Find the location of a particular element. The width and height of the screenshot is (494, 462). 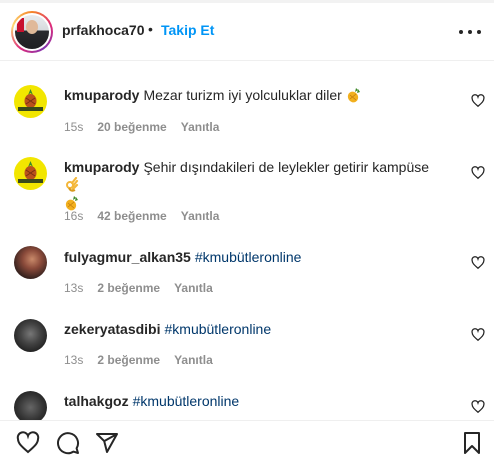

comment-time: 16s is located at coordinates (74, 216).